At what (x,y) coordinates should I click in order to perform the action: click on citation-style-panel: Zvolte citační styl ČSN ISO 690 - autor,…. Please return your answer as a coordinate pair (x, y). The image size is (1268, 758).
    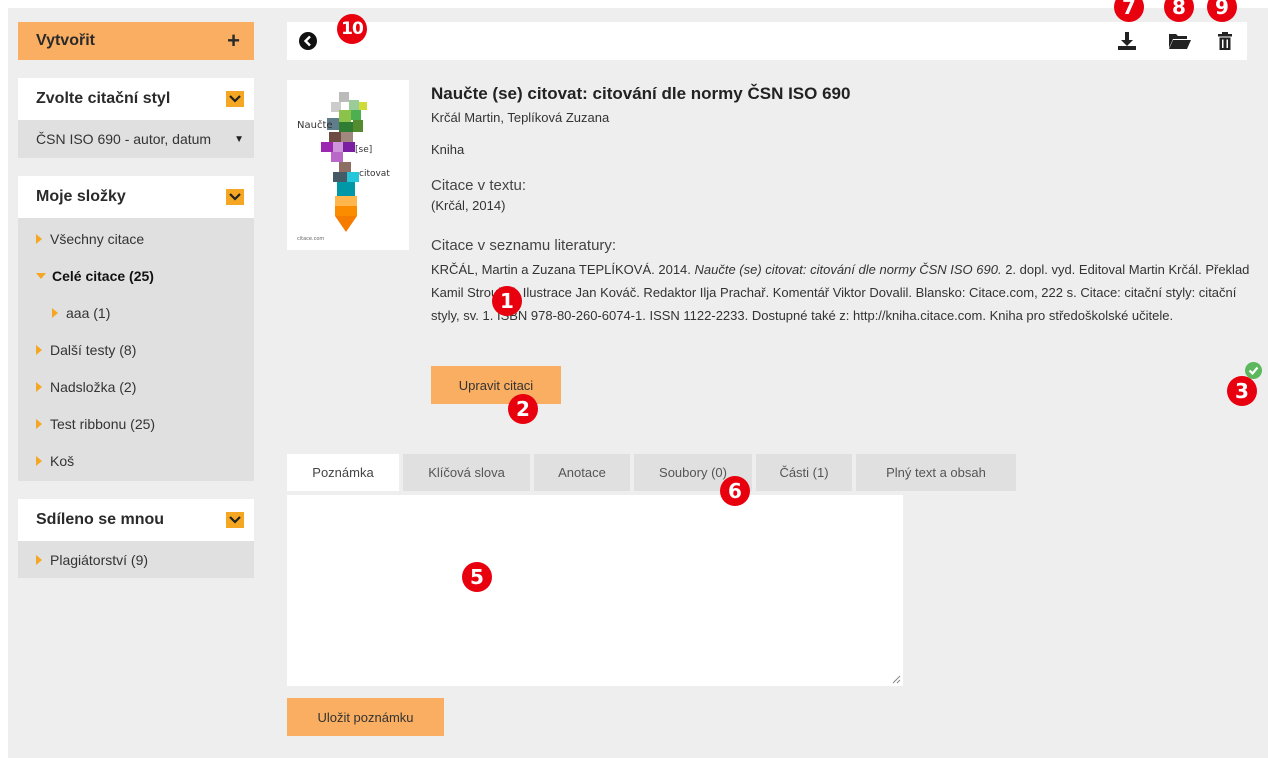
    Looking at the image, I should click on (136, 118).